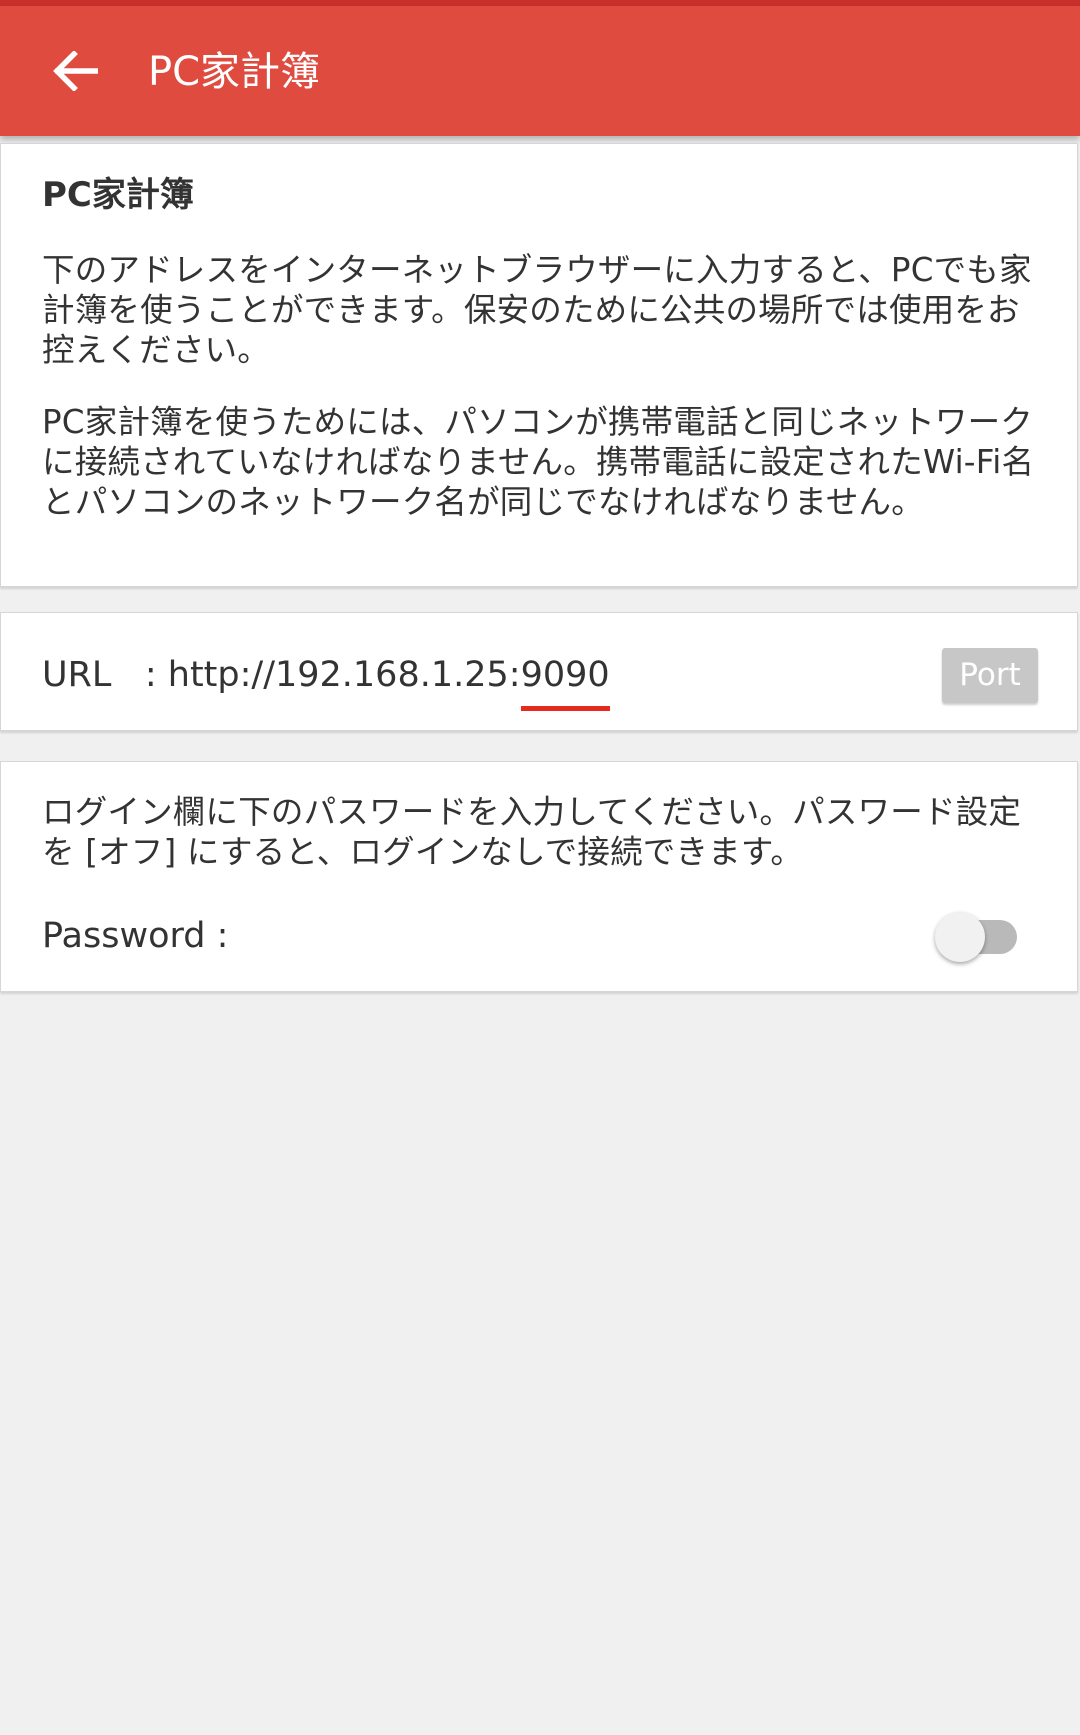 The height and width of the screenshot is (1735, 1080). What do you see at coordinates (77, 675) in the screenshot?
I see `url-label: URL` at bounding box center [77, 675].